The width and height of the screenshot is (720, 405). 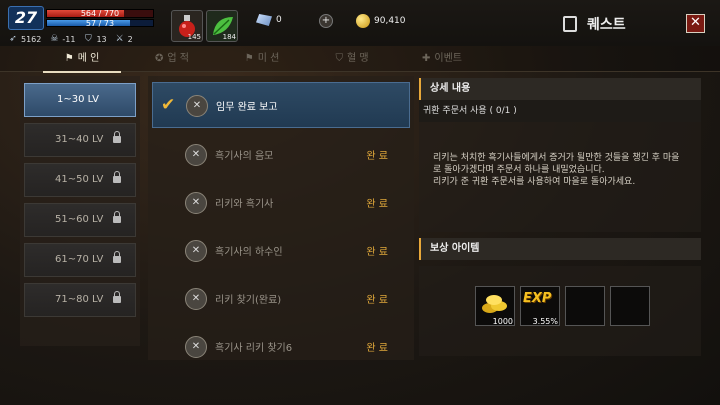 What do you see at coordinates (268, 58) in the screenshot?
I see `tab-mission-label: 미 션` at bounding box center [268, 58].